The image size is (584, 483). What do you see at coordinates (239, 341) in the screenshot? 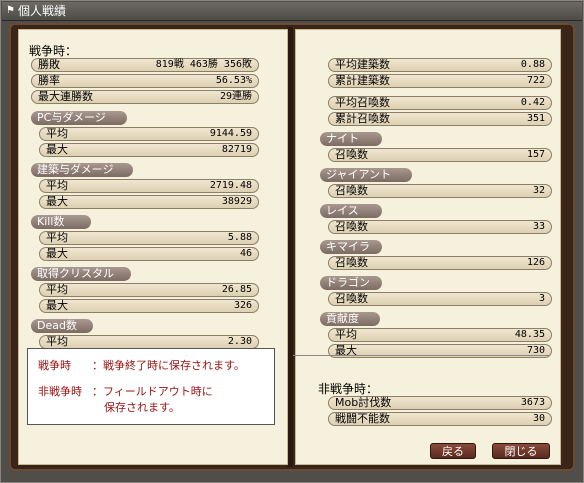
I see `row-value: 2.30` at bounding box center [239, 341].